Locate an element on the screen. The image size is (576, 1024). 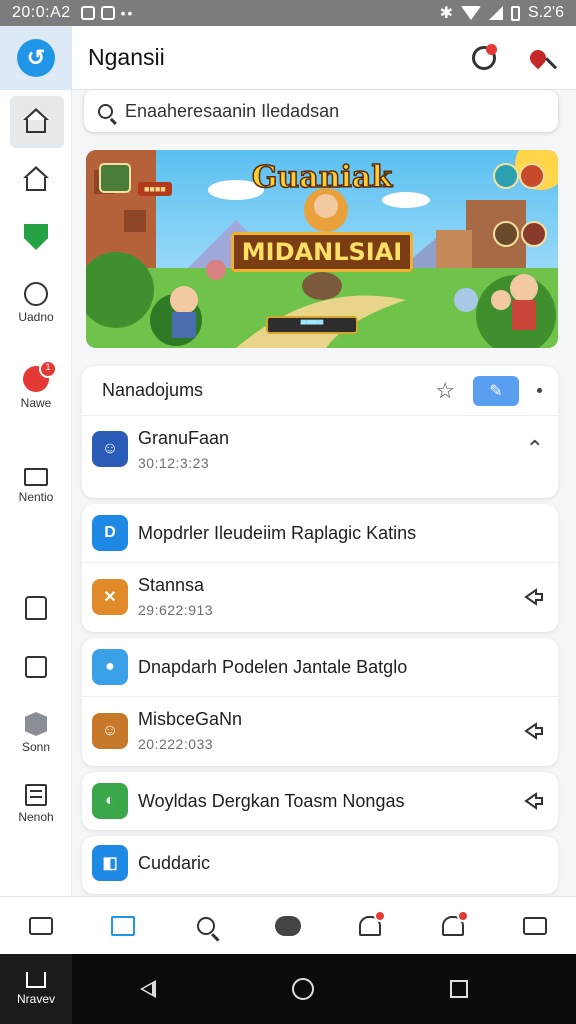
sidebar-item-square is located at coordinates (36, 669).